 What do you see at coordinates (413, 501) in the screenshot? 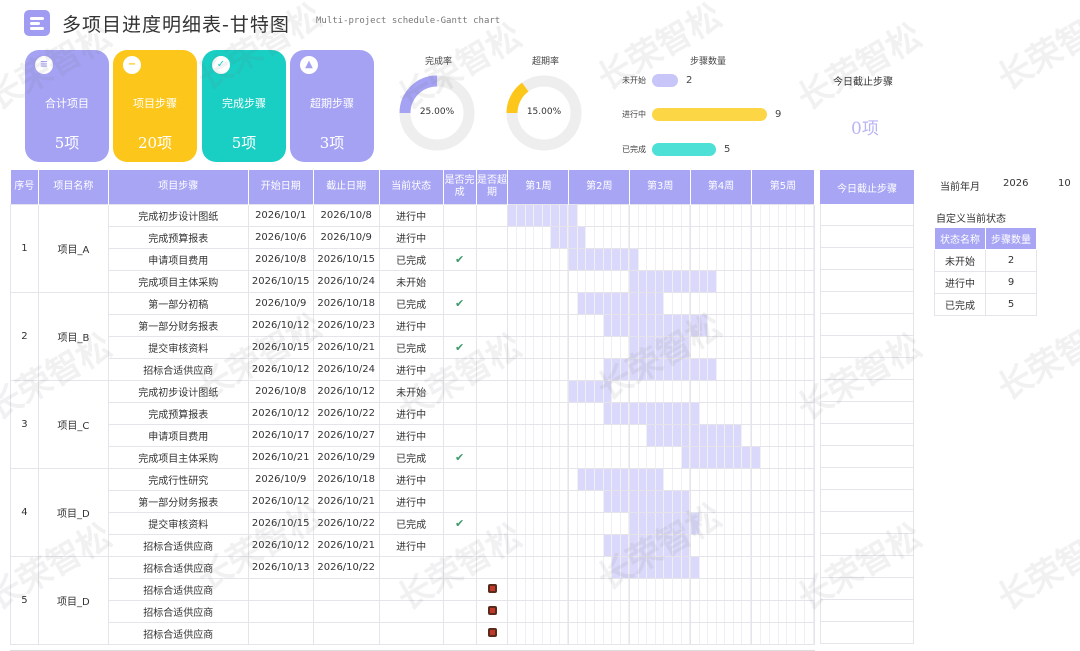
I see `table-row: 第一部分财务报表 2026/10/12 2026/10/21 进行中` at bounding box center [413, 501].